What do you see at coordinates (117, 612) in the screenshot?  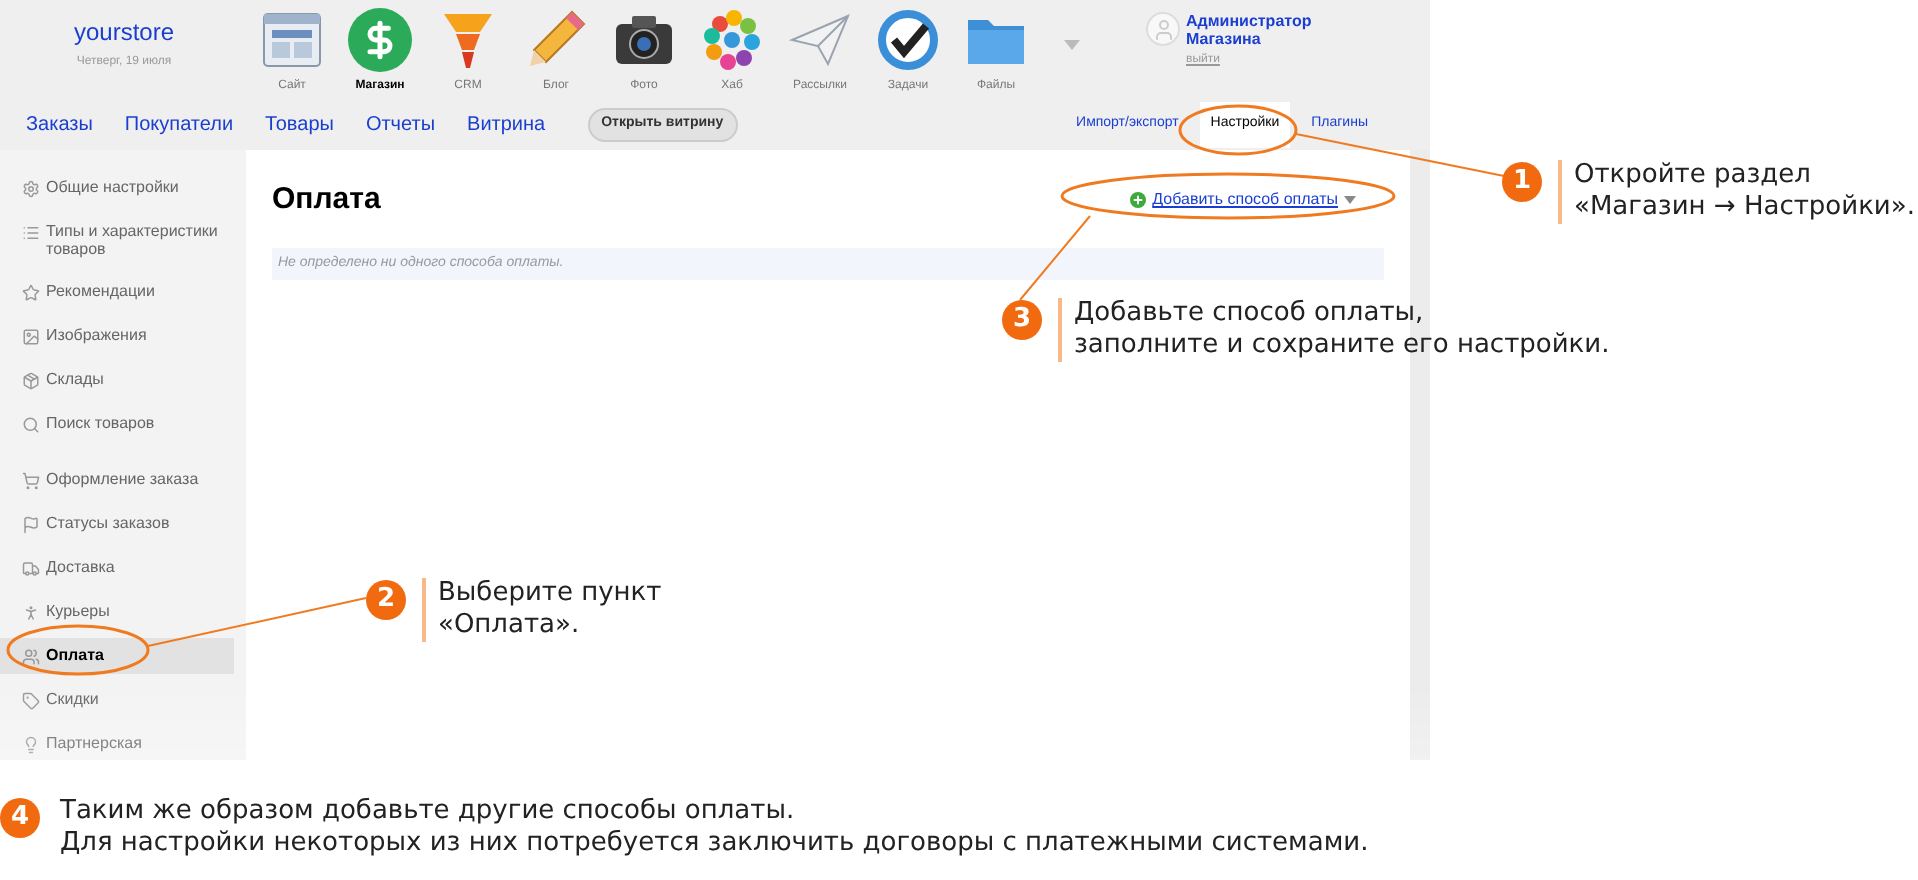 I see `sidebar-item: Курьеры` at bounding box center [117, 612].